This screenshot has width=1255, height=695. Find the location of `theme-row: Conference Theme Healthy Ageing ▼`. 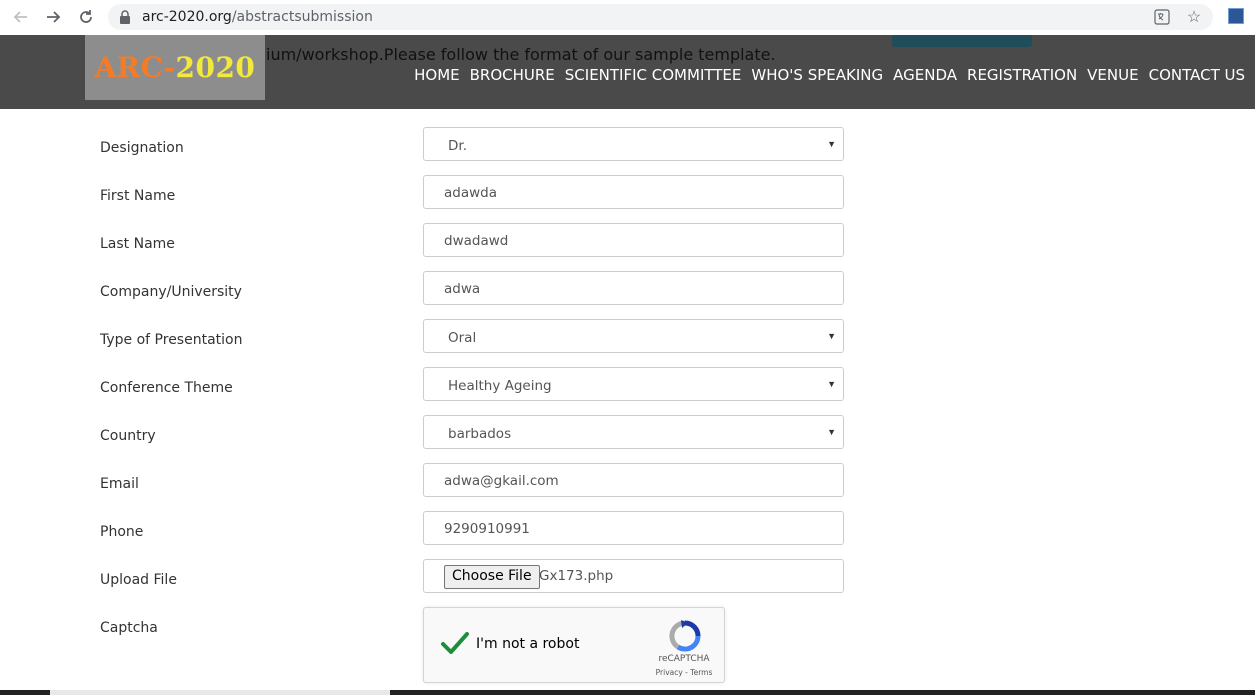

theme-row: Conference Theme Healthy Ageing ▼ is located at coordinates (627, 391).